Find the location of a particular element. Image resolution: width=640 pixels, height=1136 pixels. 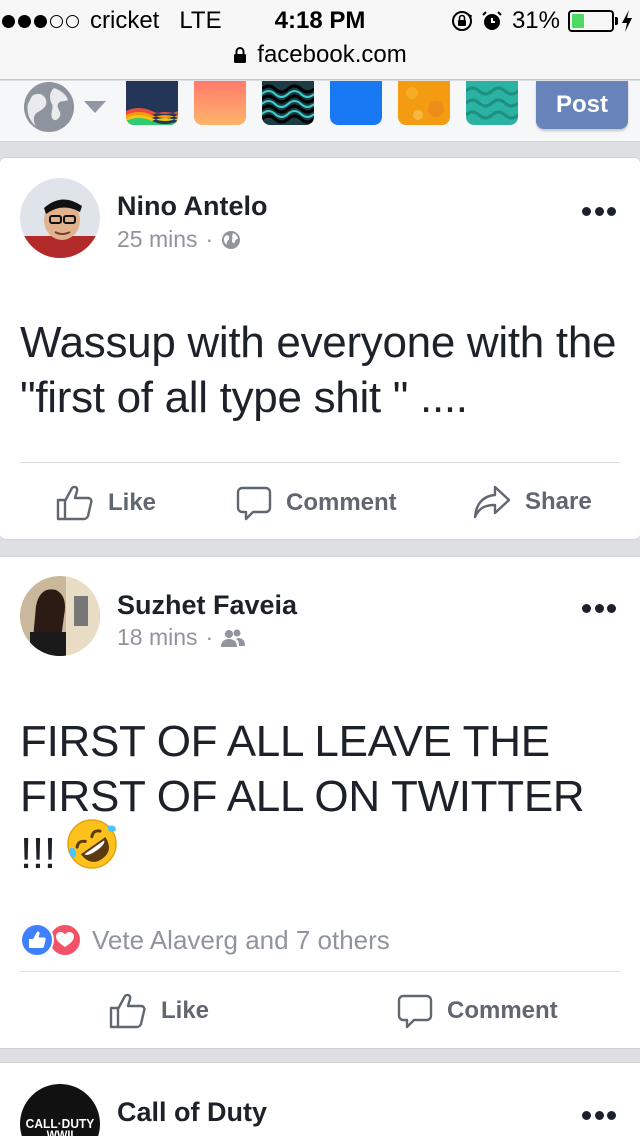

url-bar: facebook.com is located at coordinates (320, 55).